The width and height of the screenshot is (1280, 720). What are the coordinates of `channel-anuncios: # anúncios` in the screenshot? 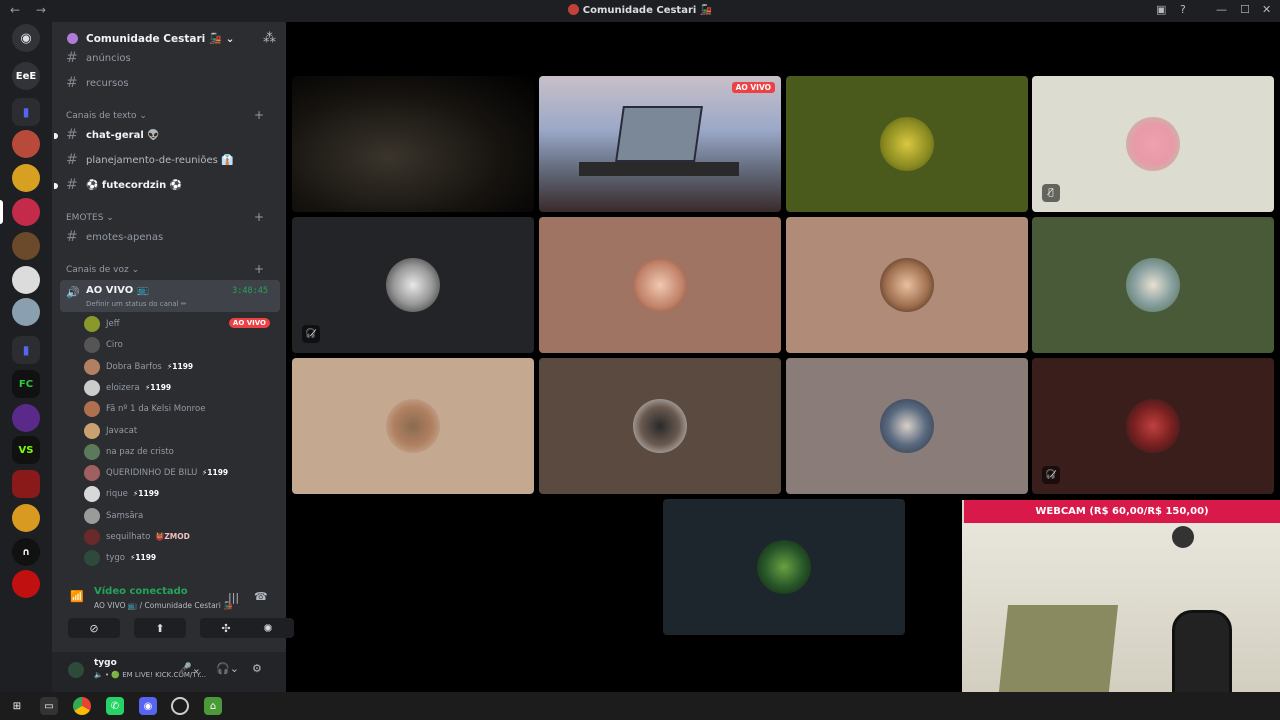 It's located at (170, 59).